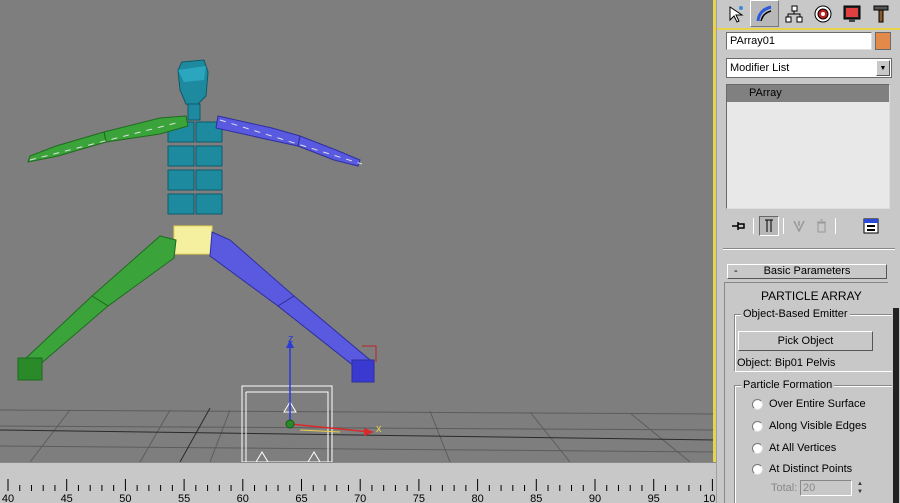  What do you see at coordinates (301, 498) in the screenshot?
I see `ruler-tick-label: 65` at bounding box center [301, 498].